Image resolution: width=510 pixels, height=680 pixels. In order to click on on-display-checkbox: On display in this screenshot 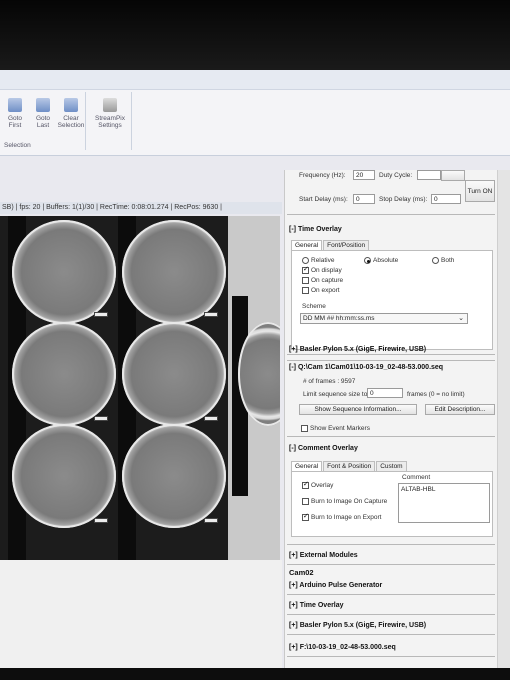, I will do `click(322, 270)`.